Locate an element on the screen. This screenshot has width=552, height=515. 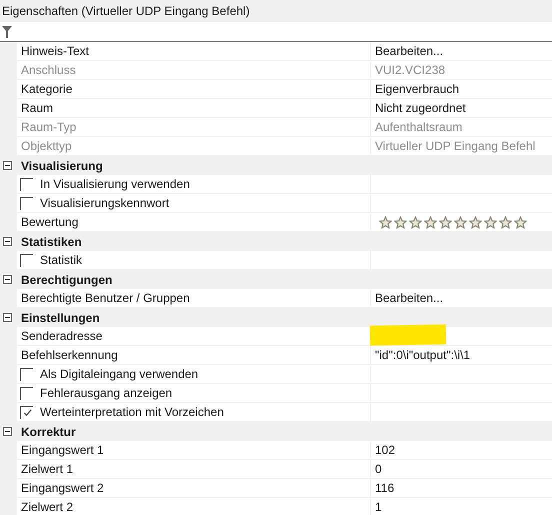
property-value: 116 is located at coordinates (382, 488).